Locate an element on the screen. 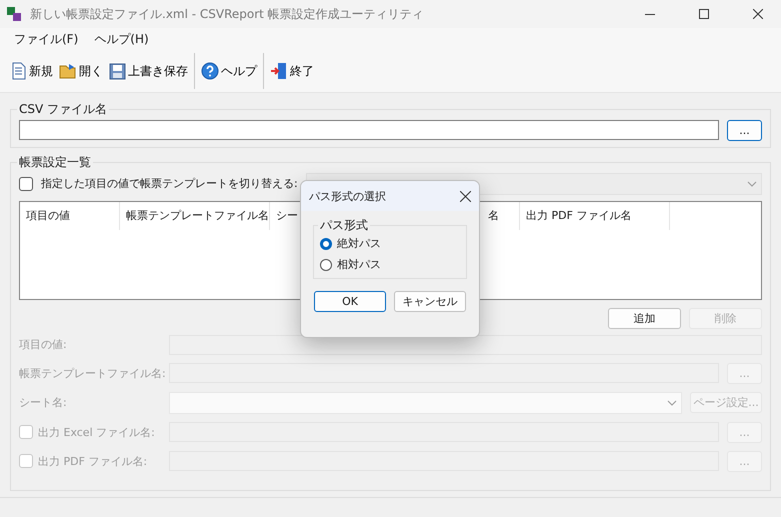 The width and height of the screenshot is (781, 517). radio-label: 絶対パス is located at coordinates (359, 243).